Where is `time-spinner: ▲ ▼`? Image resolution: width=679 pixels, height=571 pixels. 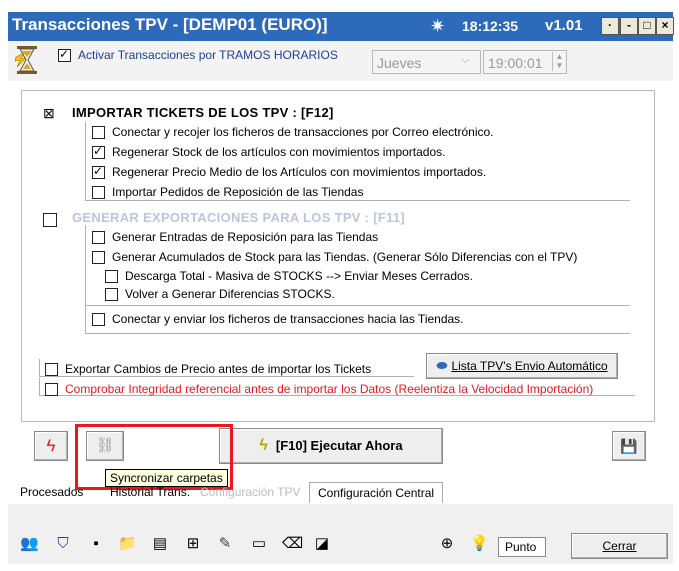
time-spinner: ▲ ▼ is located at coordinates (559, 61).